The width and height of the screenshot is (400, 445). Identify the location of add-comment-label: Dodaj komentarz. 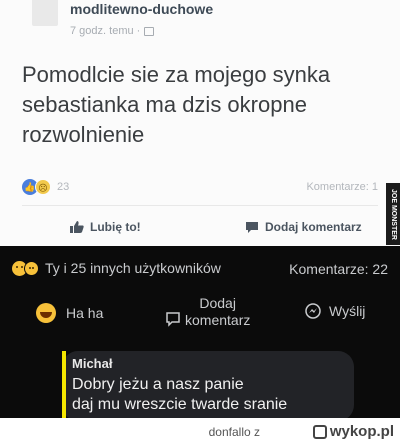
(217, 312).